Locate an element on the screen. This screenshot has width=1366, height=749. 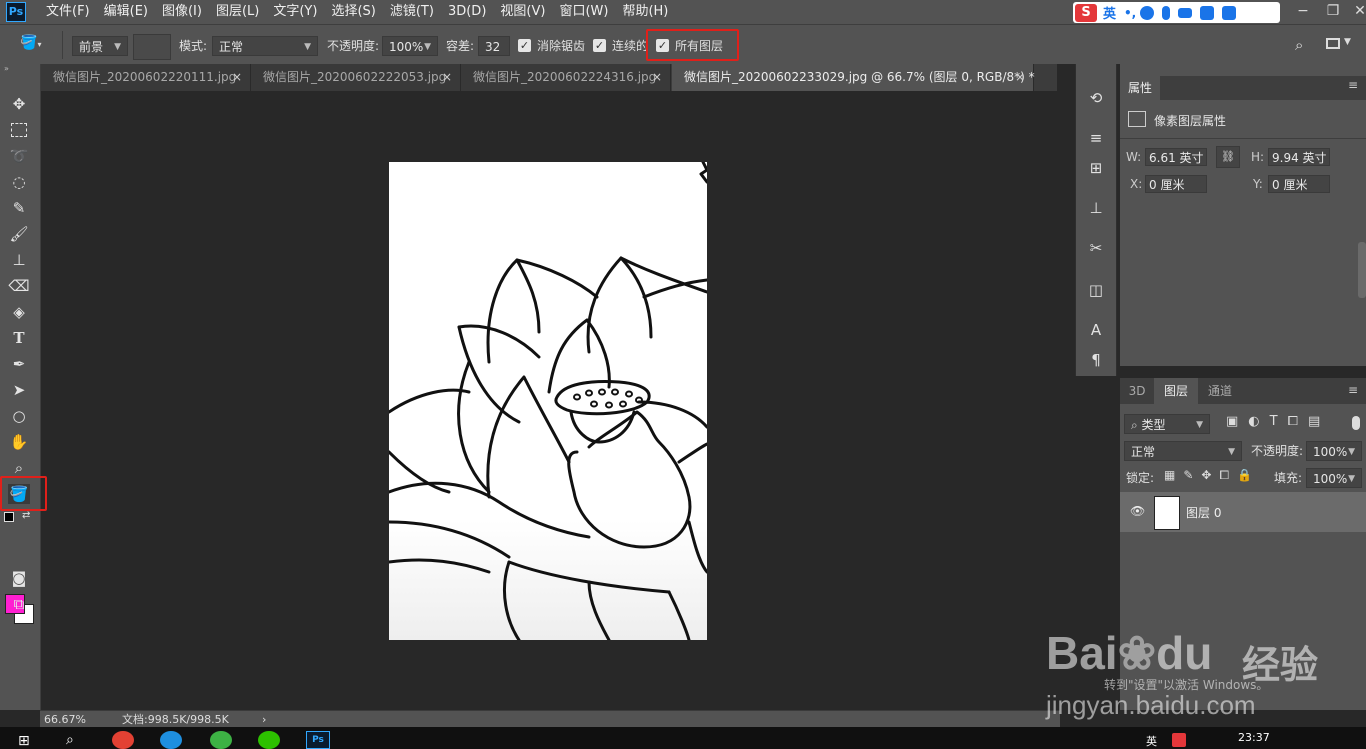
y-field: 0 厘米 is located at coordinates (1299, 184).